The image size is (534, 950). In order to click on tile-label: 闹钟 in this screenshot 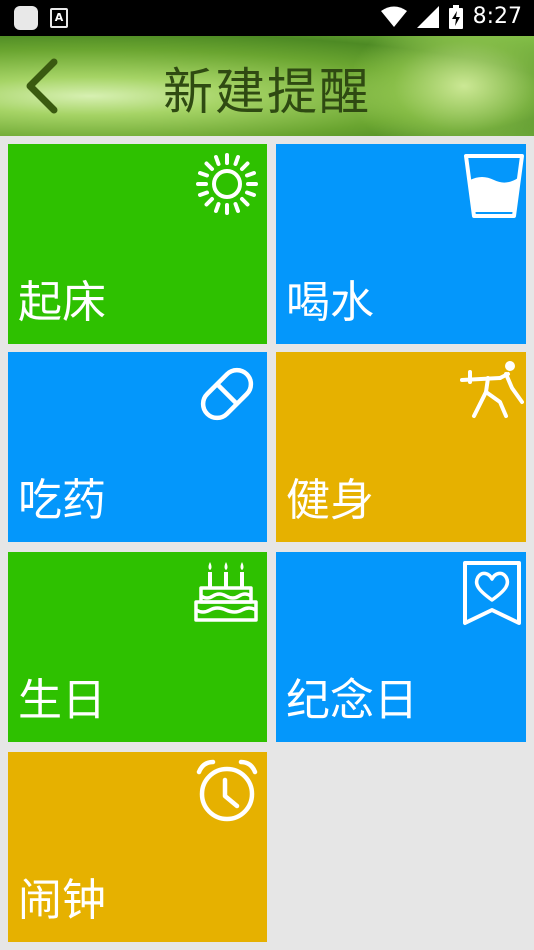, I will do `click(62, 900)`.